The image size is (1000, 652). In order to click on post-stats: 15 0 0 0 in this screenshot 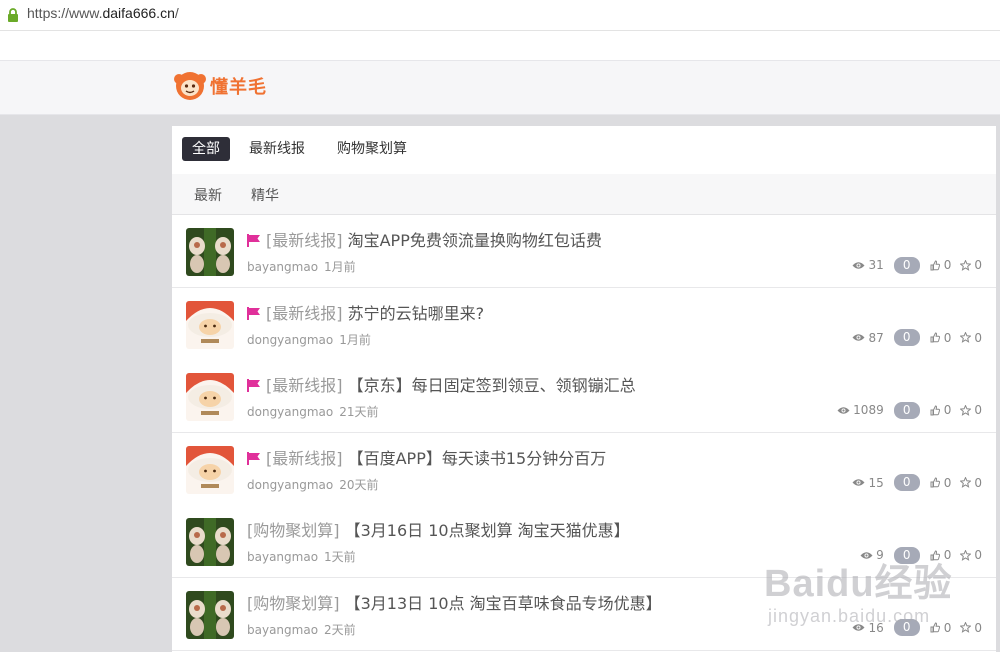, I will do `click(917, 483)`.